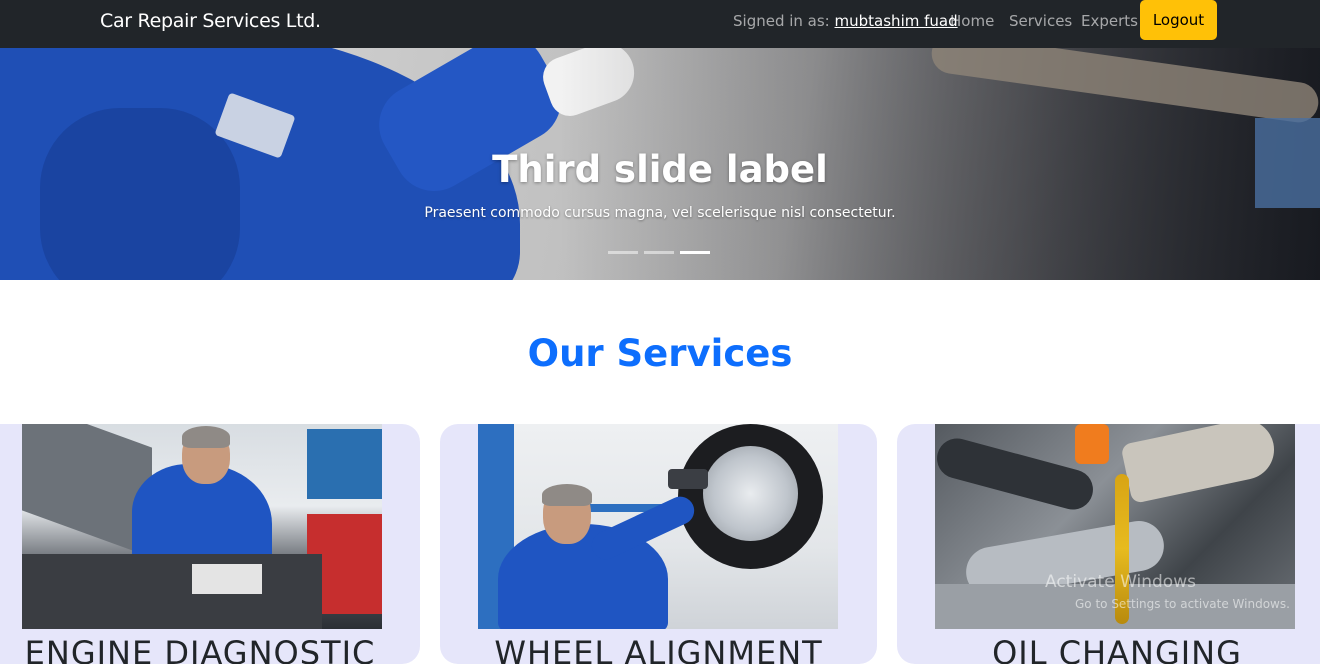 The image size is (1320, 664). What do you see at coordinates (1092, 444) in the screenshot?
I see `image-oil-cap` at bounding box center [1092, 444].